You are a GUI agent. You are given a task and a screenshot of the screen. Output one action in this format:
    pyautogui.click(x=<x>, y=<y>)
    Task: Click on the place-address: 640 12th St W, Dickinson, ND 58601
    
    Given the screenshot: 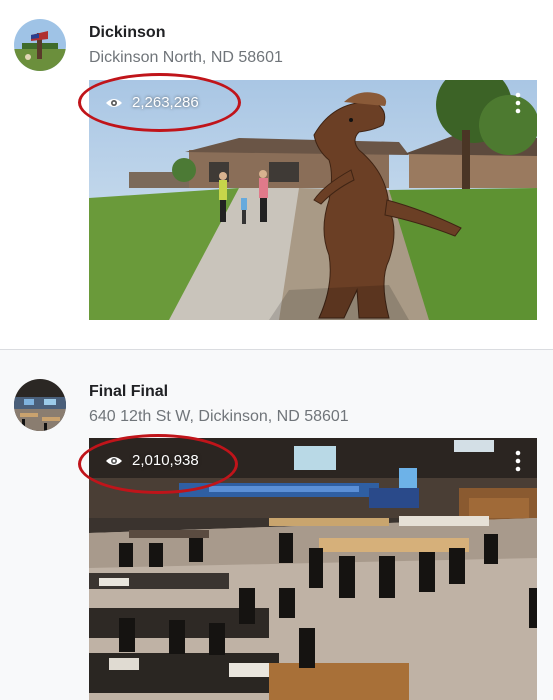 What is the action you would take?
    pyautogui.click(x=219, y=416)
    